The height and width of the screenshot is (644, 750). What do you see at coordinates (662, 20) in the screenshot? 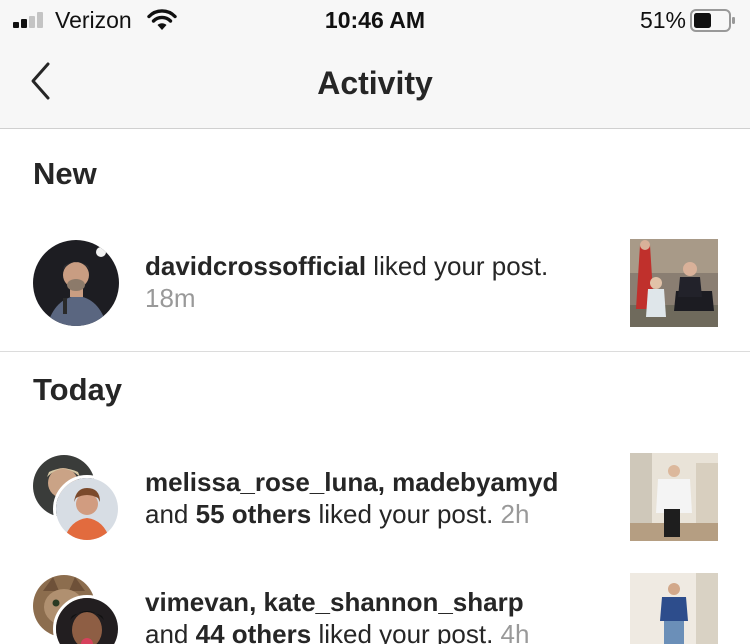
I see `battery-percent: 51%` at bounding box center [662, 20].